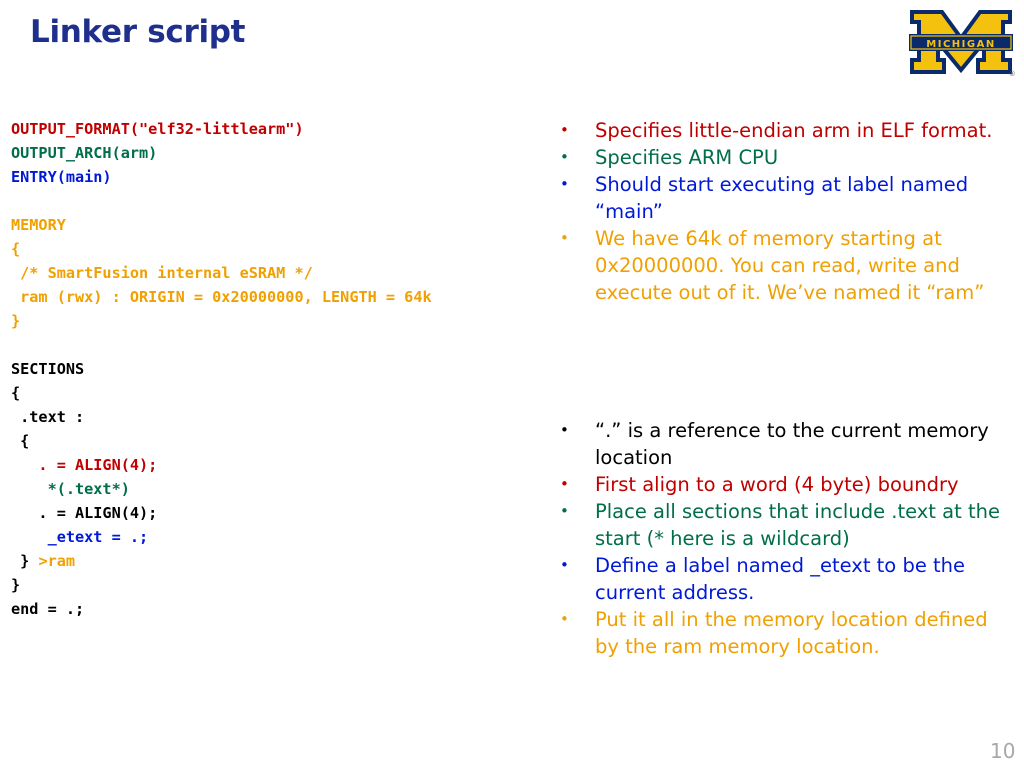  I want to click on bullet-text: Specifies ARM CPU, so click(687, 157).